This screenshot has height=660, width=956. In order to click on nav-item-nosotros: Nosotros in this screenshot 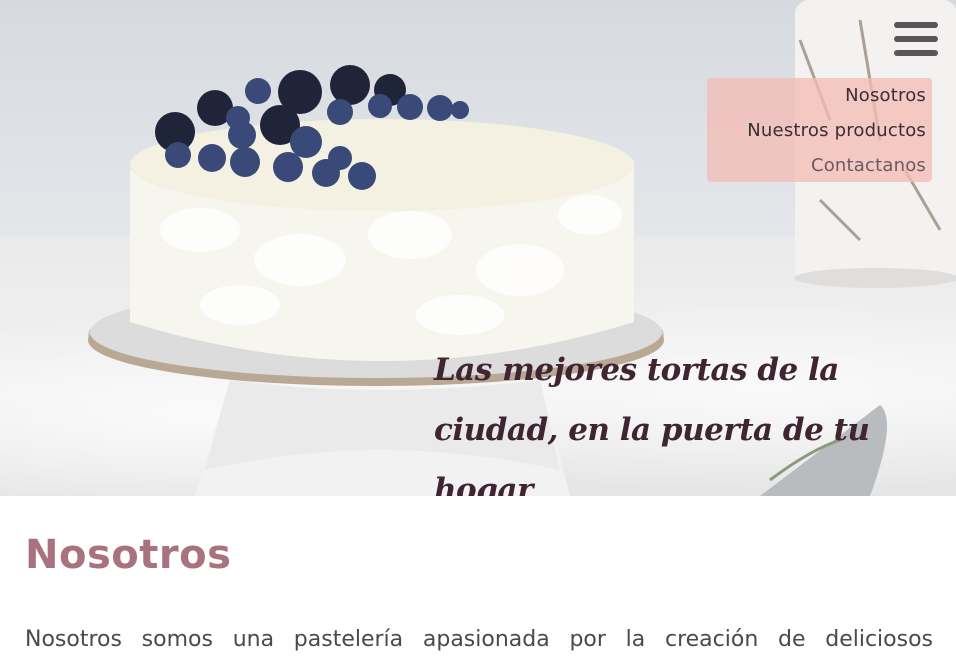, I will do `click(819, 95)`.